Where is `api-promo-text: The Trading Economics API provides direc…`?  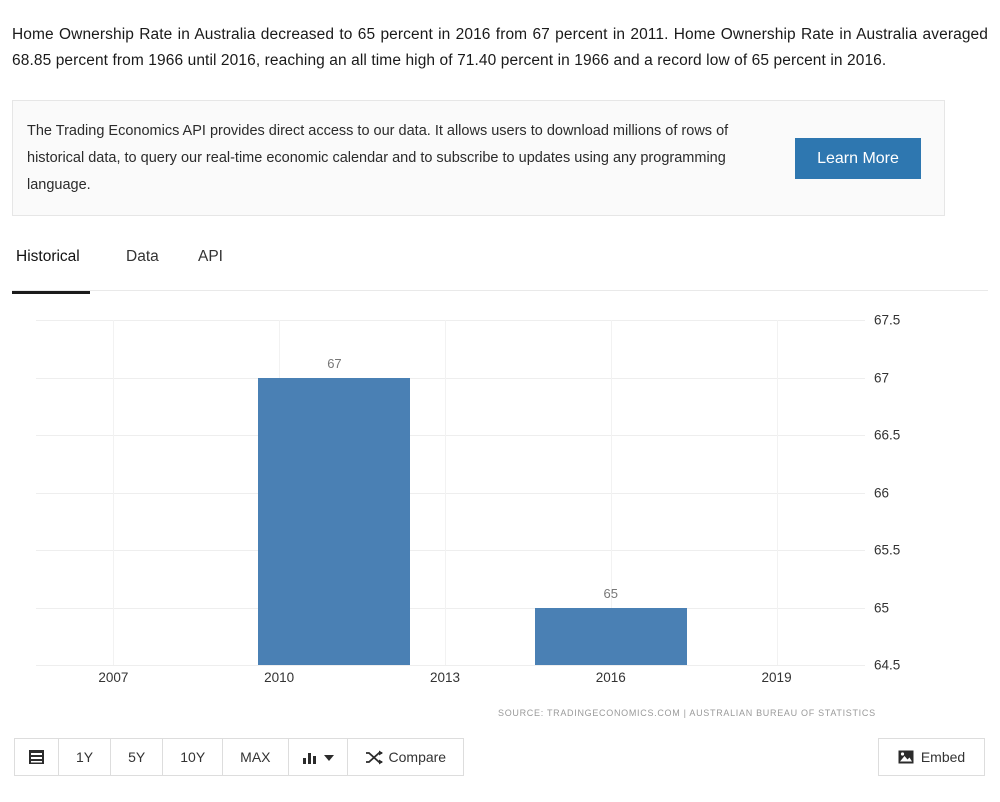 api-promo-text: The Trading Economics API provides direc… is located at coordinates (378, 158).